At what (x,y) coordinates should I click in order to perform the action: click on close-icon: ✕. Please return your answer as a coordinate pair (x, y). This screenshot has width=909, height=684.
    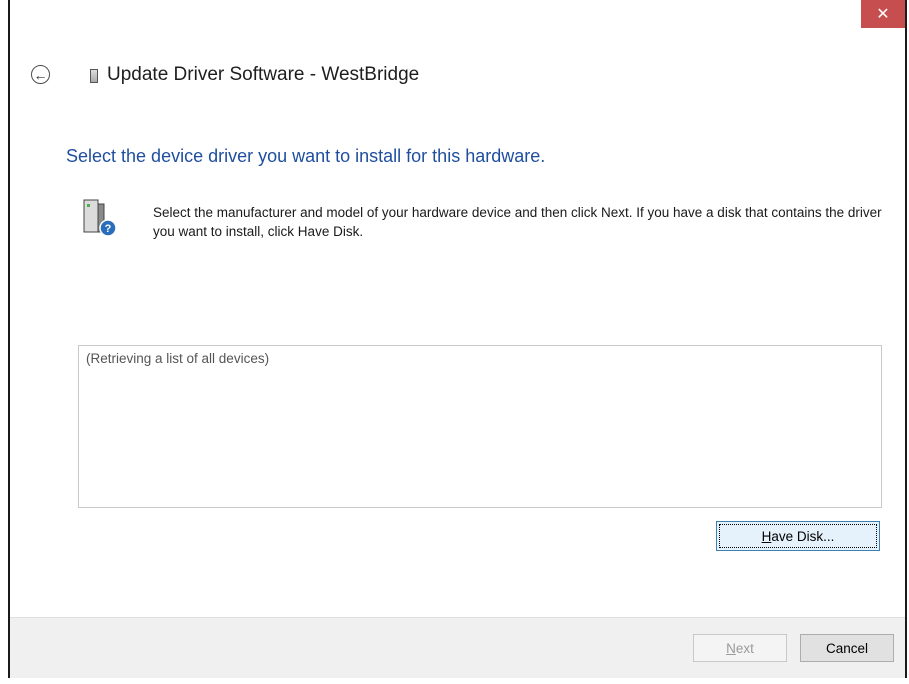
    Looking at the image, I should click on (883, 14).